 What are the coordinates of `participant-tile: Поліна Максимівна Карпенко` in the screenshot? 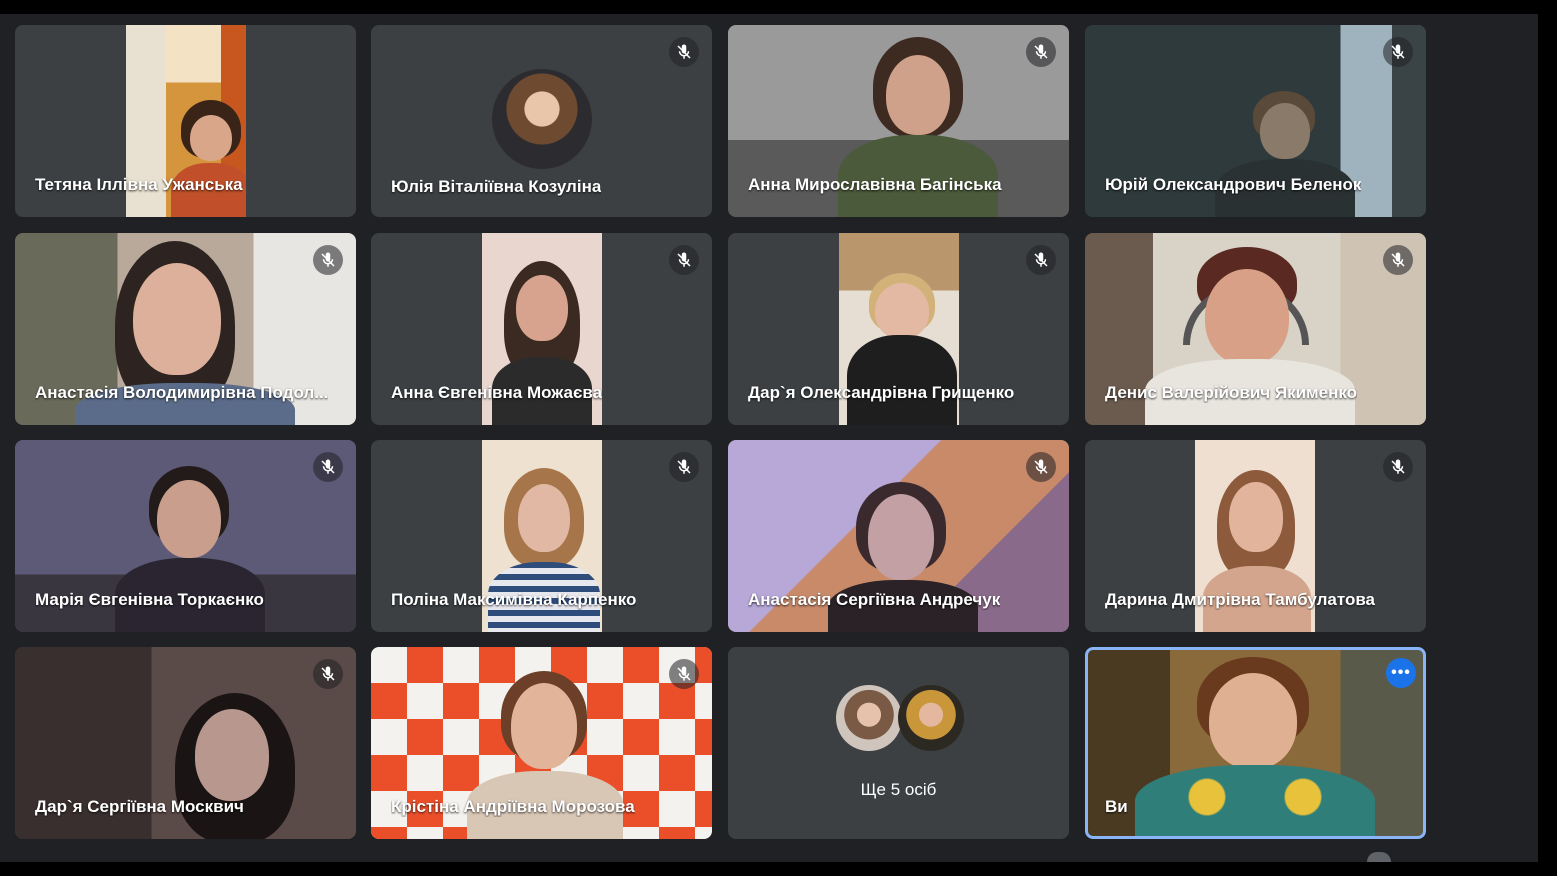 It's located at (541, 536).